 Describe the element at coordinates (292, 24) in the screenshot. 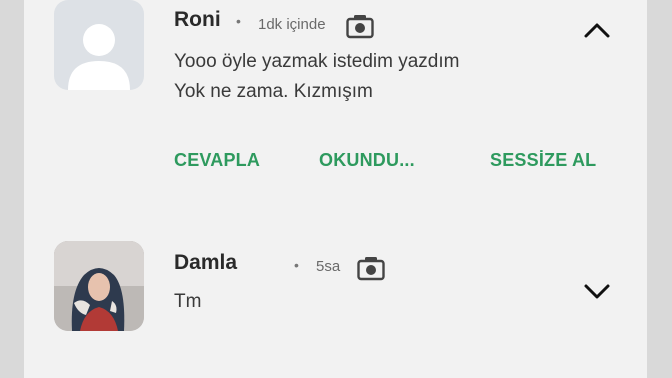

I see `timestamp: 1dk içinde` at that location.